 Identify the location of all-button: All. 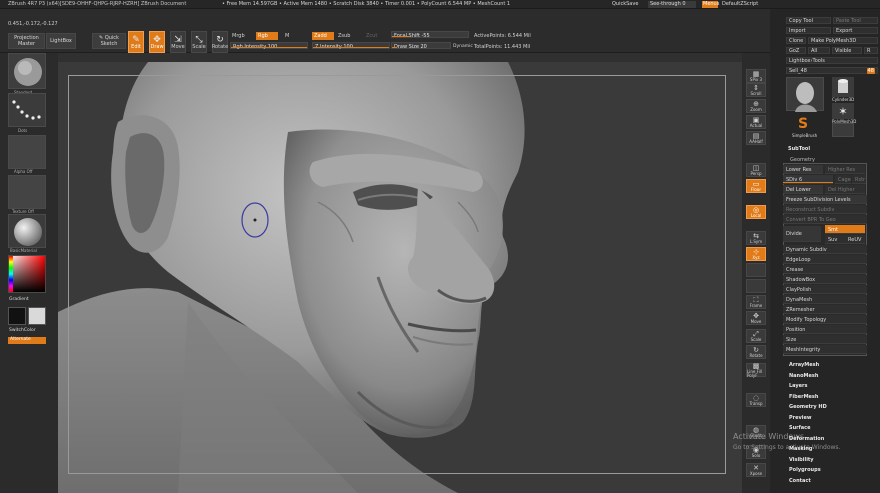
(819, 50).